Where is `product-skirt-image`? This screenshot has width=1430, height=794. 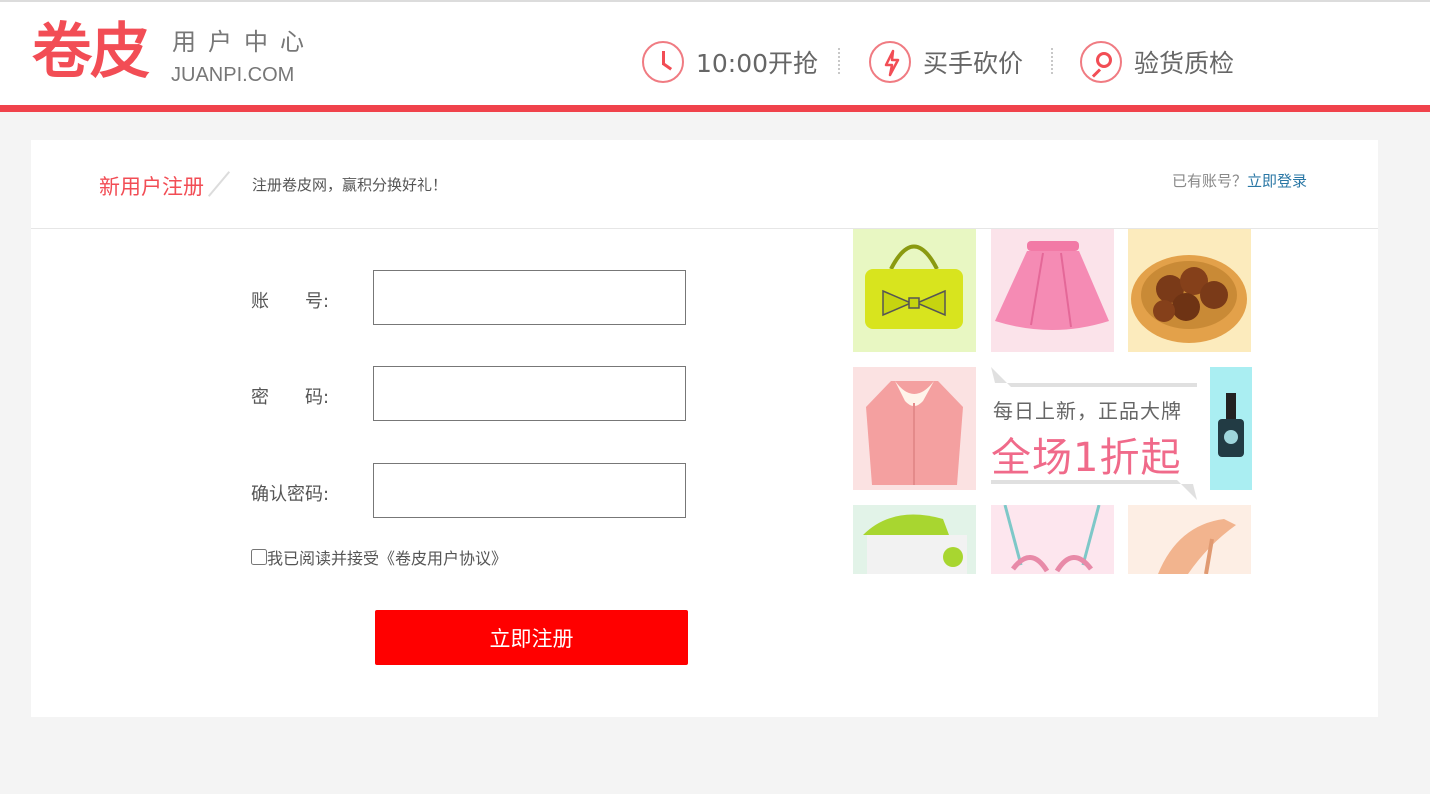 product-skirt-image is located at coordinates (1052, 290).